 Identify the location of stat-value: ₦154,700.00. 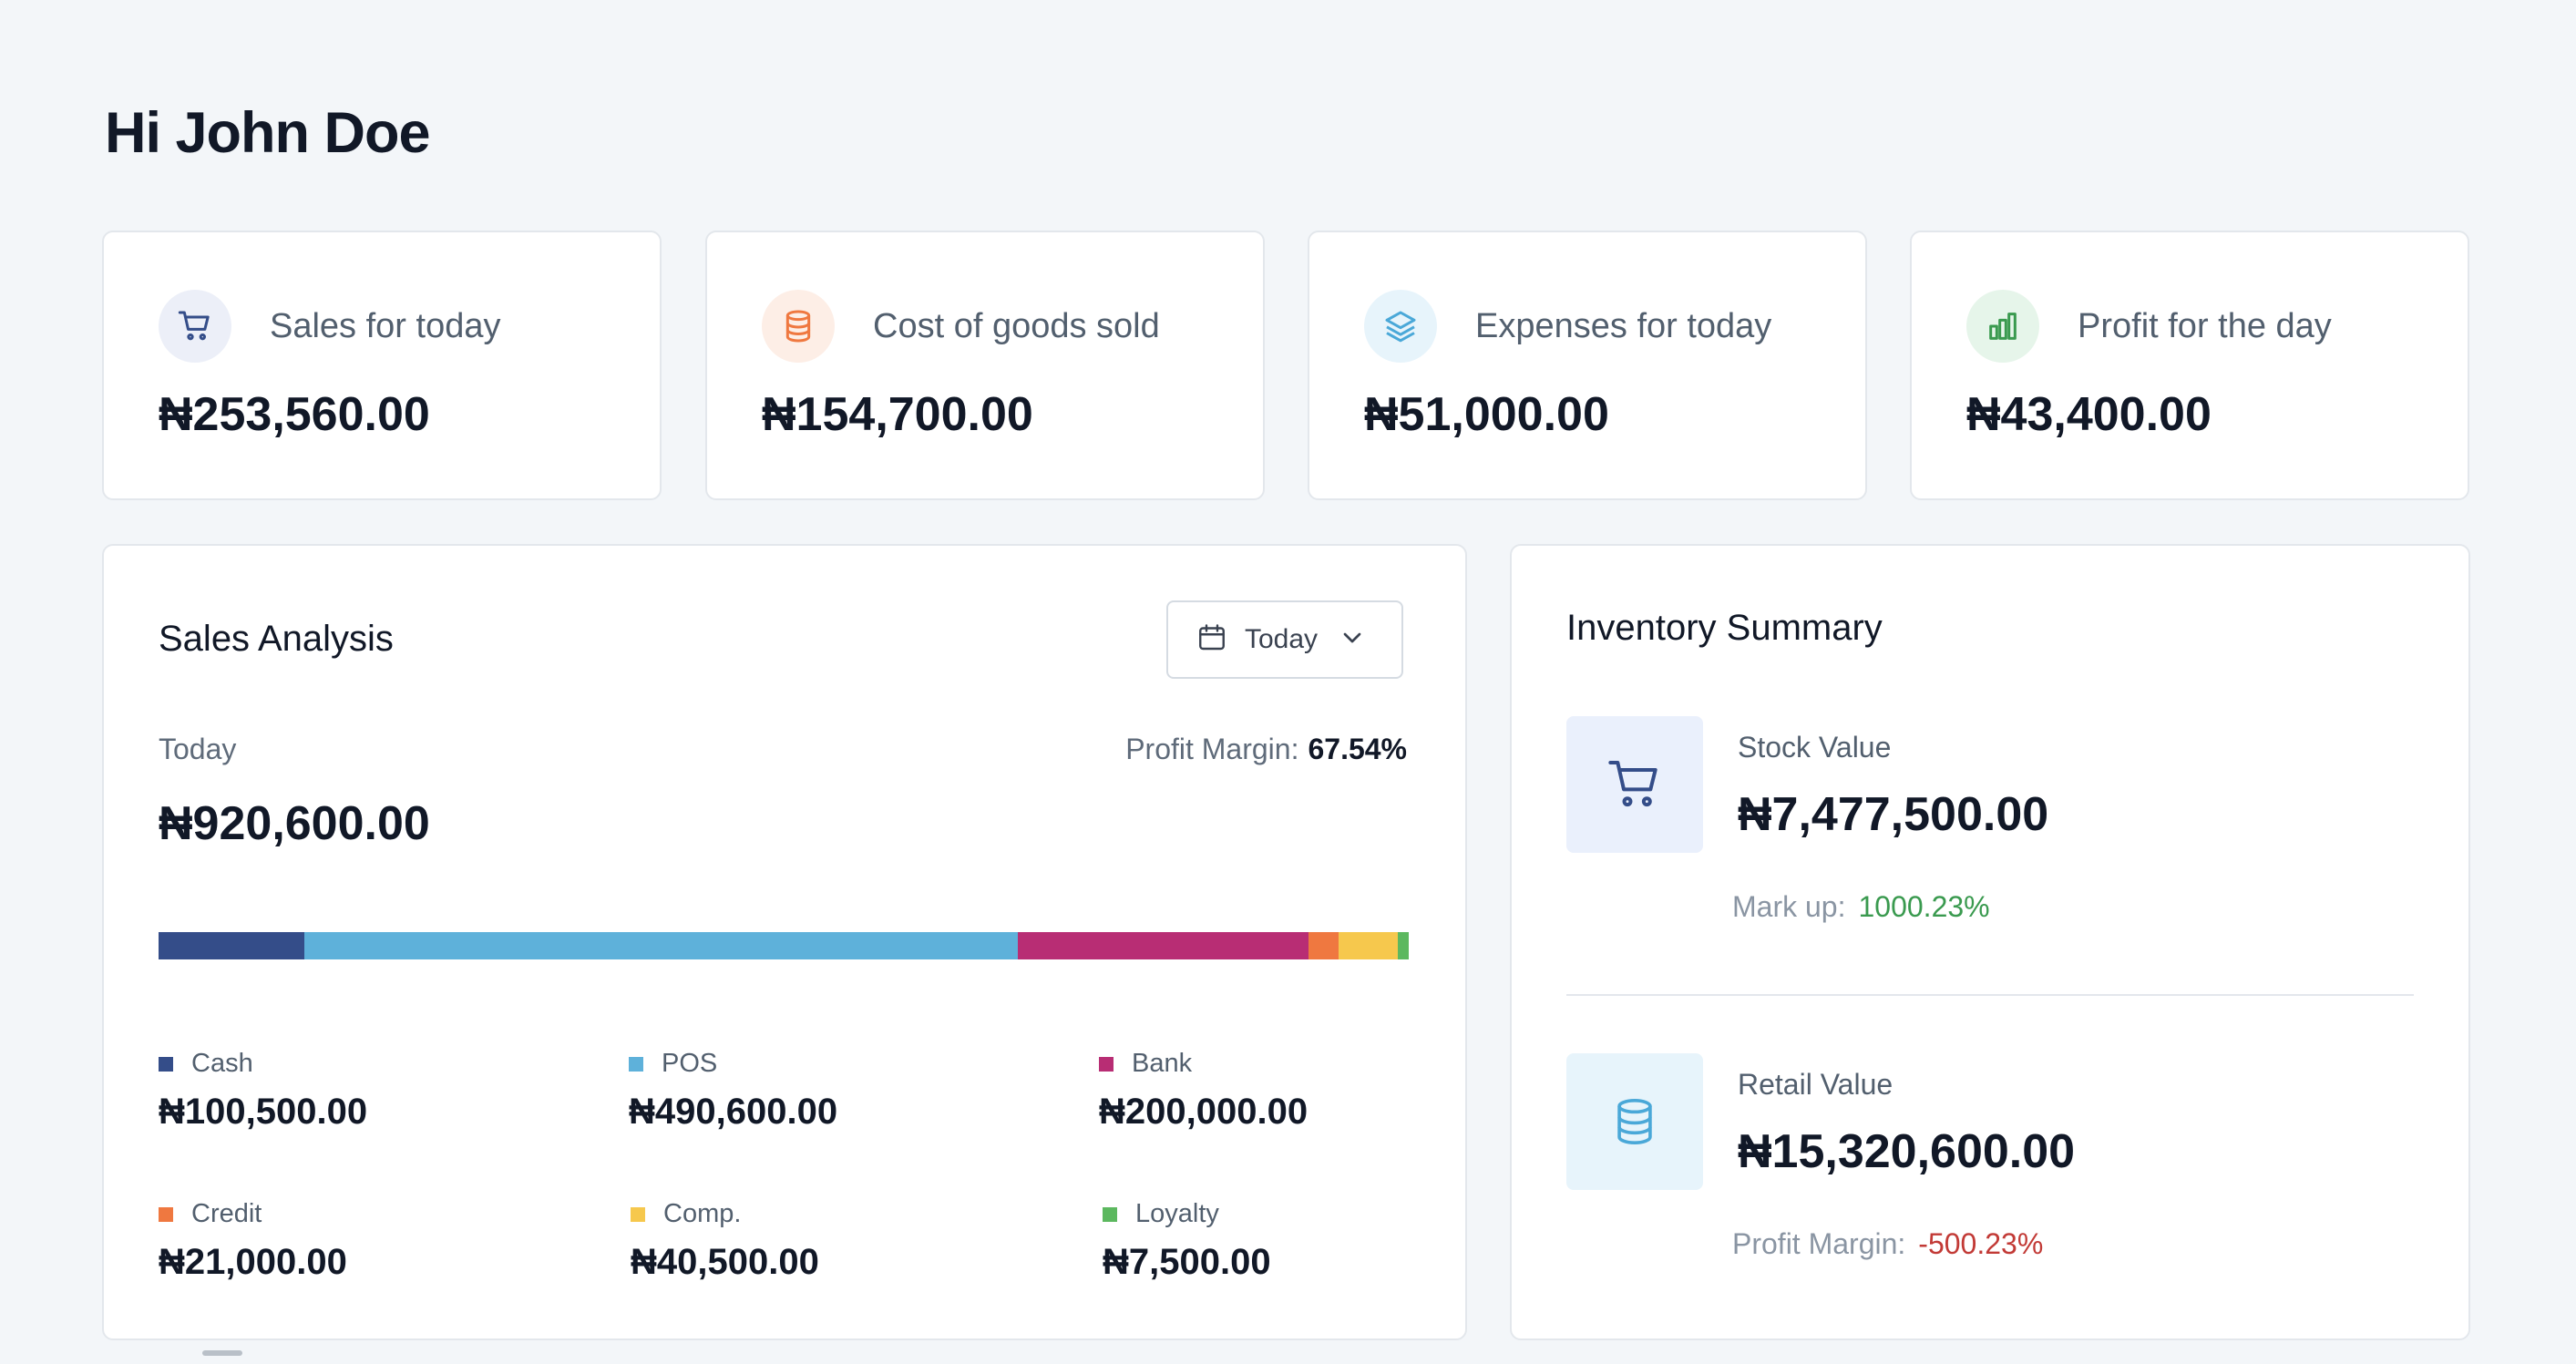
(898, 414).